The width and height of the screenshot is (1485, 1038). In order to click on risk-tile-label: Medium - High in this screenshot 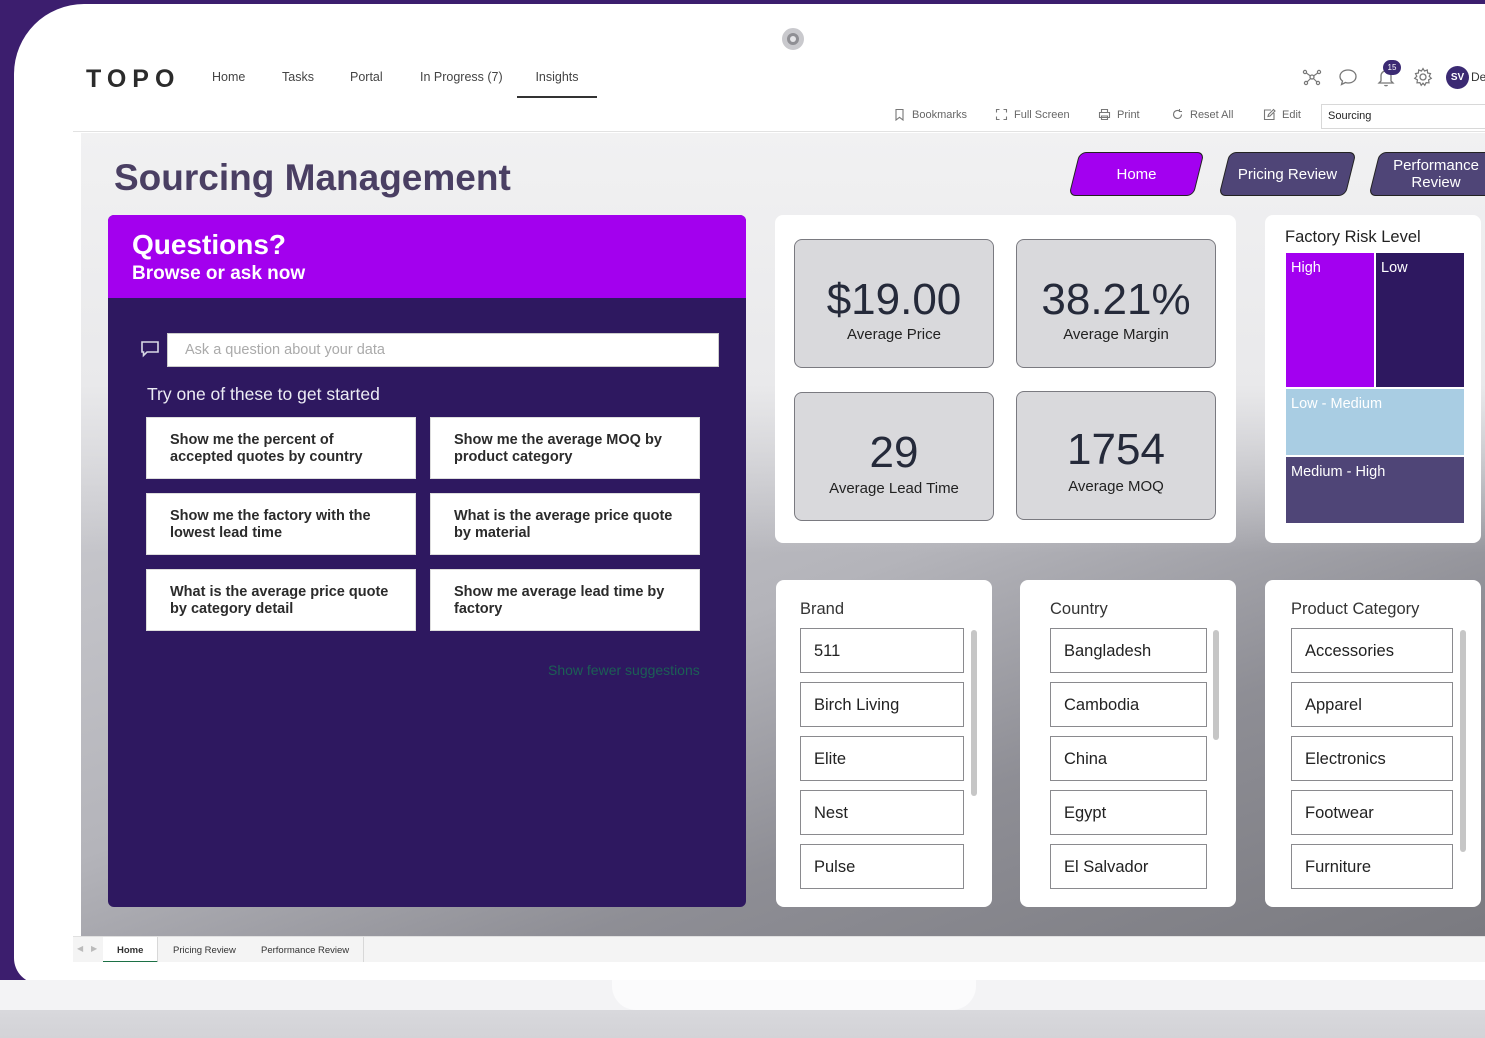, I will do `click(1338, 472)`.